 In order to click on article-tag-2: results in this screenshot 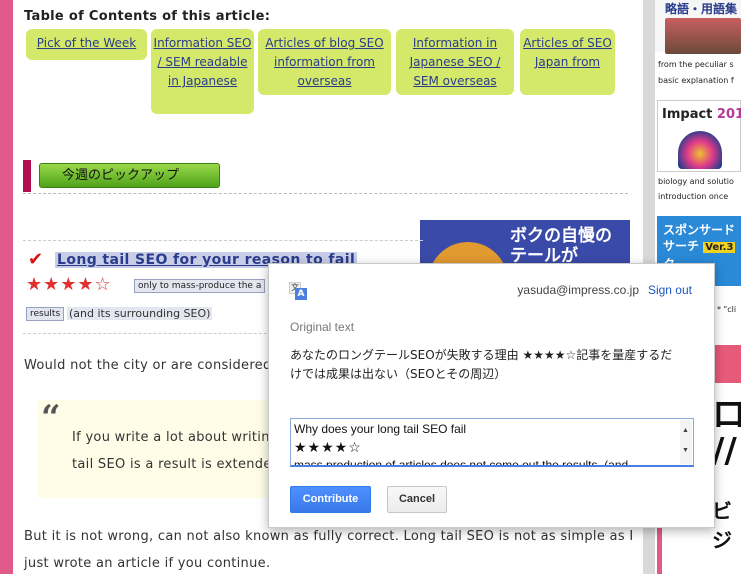, I will do `click(45, 314)`.